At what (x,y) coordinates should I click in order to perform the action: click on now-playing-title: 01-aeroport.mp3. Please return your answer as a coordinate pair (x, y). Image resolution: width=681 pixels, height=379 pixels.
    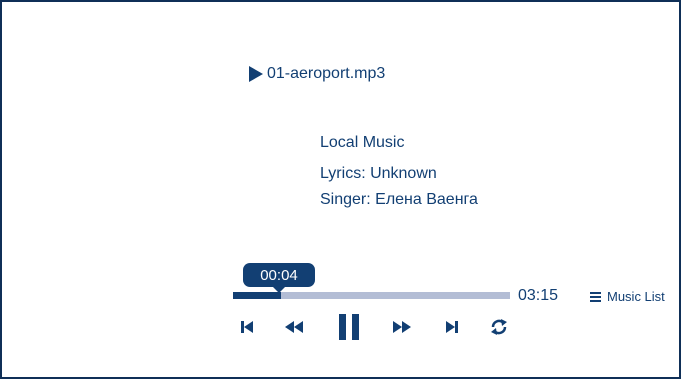
    Looking at the image, I should click on (317, 74).